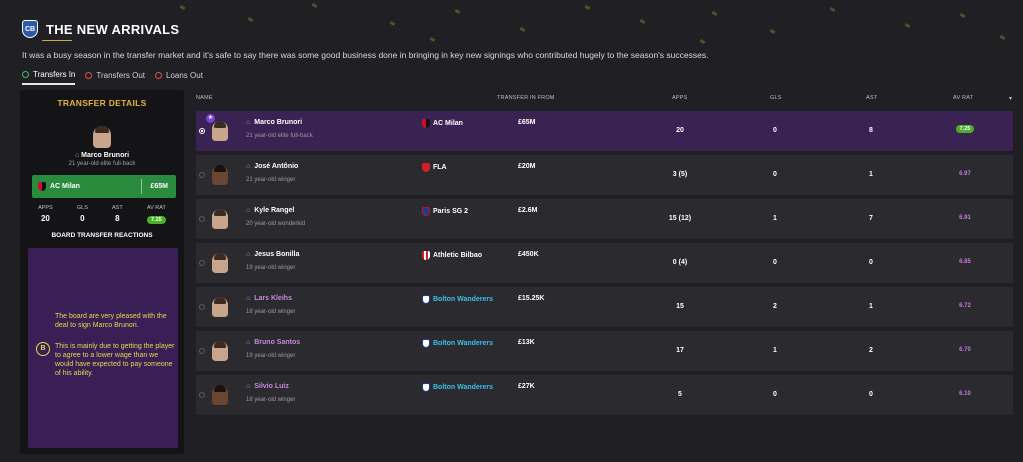  I want to click on loan-out-icon, so click(158, 75).